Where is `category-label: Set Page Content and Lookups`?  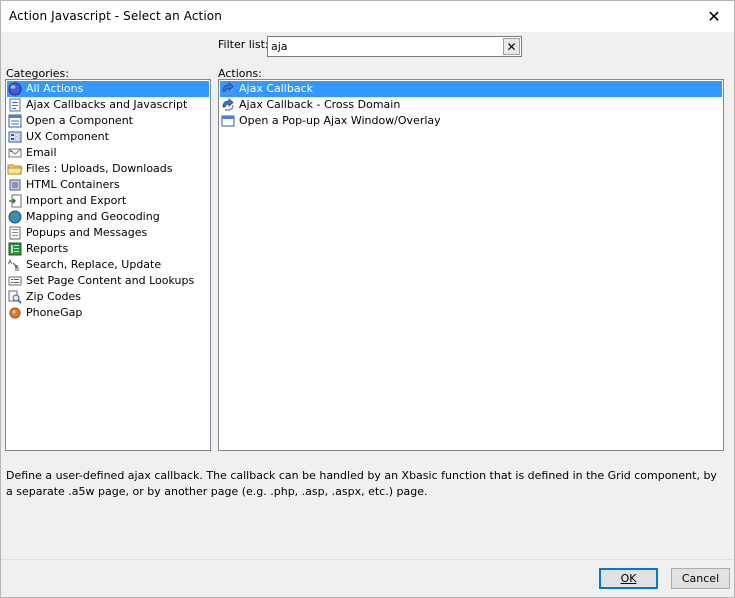
category-label: Set Page Content and Lookups is located at coordinates (110, 280).